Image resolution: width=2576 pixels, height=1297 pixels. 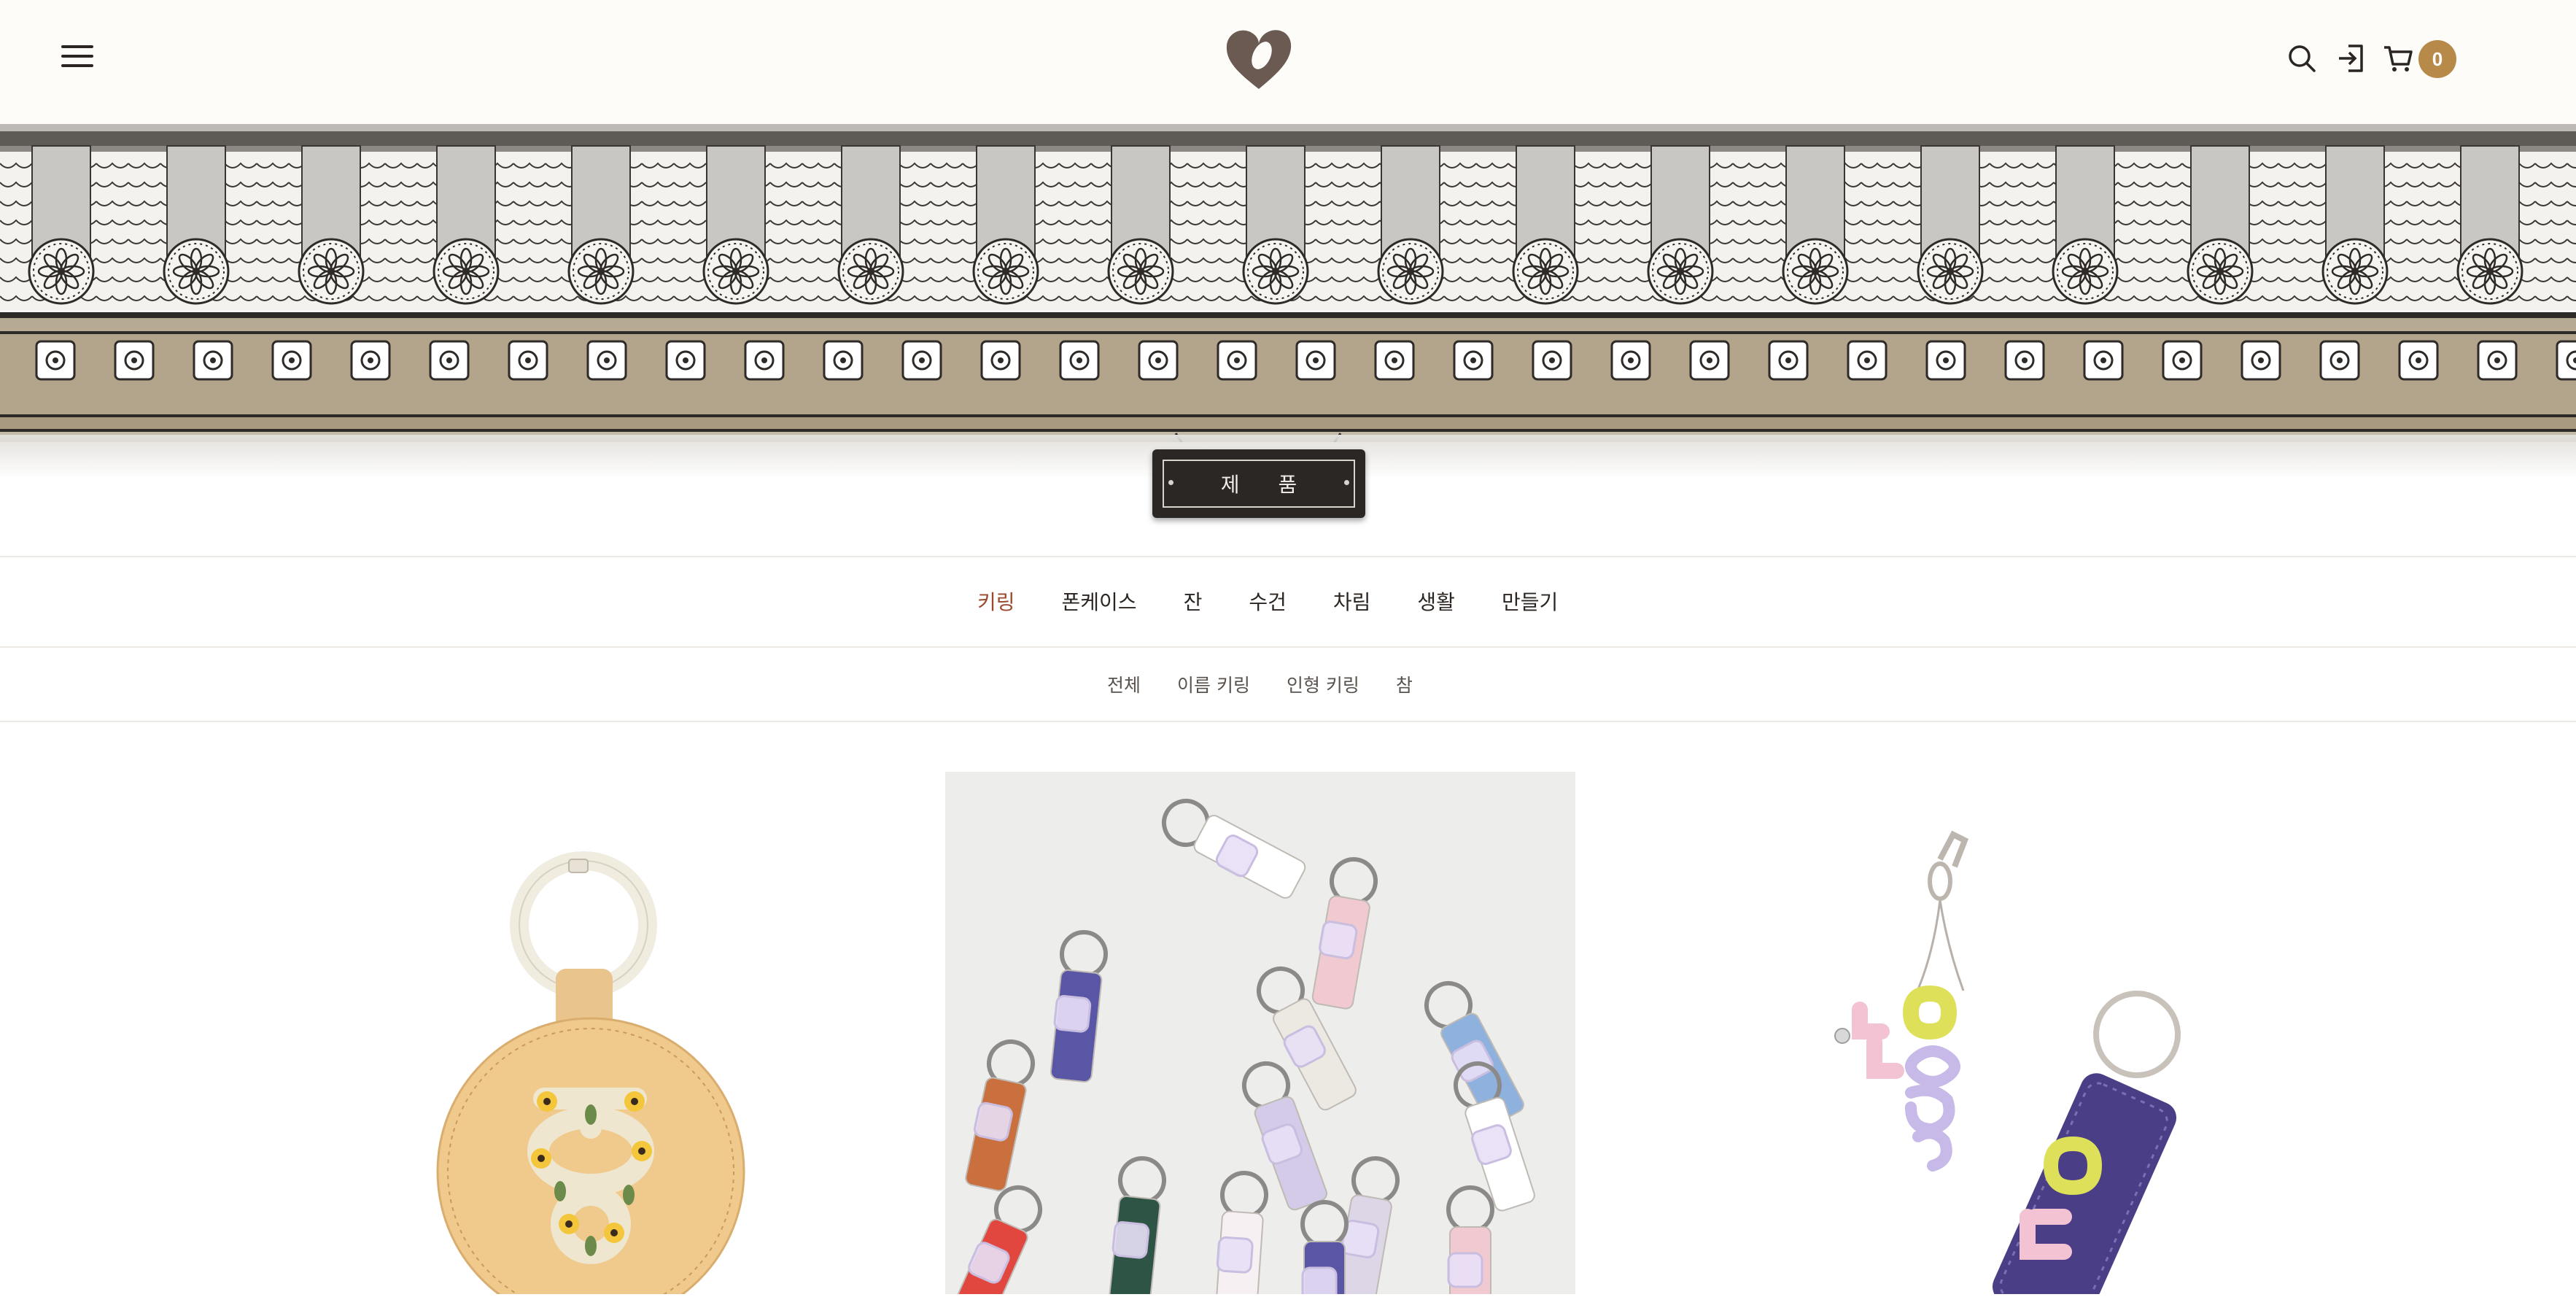 I want to click on site-header: 0, so click(x=1288, y=62).